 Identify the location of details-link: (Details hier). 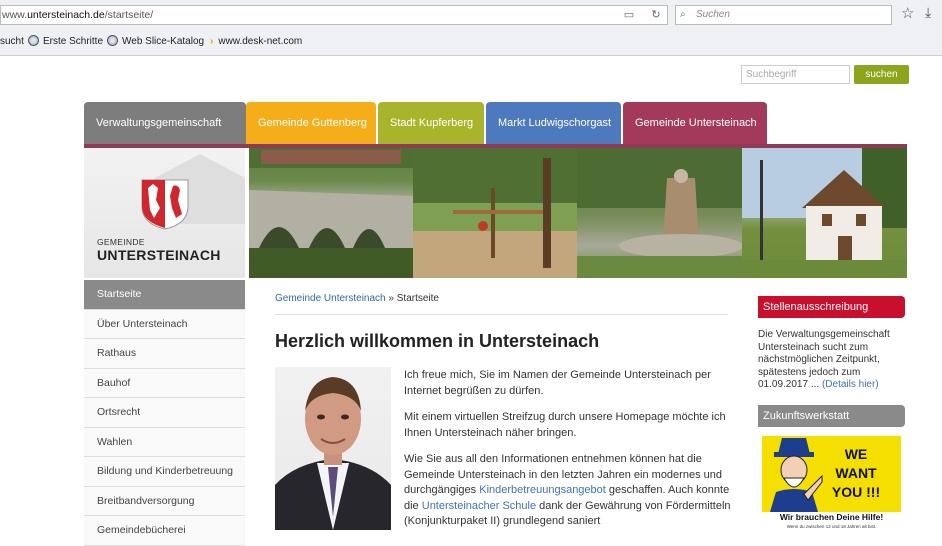
(850, 384).